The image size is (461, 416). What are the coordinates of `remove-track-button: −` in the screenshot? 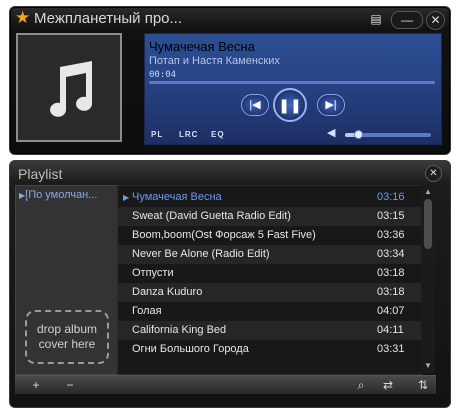 It's located at (70, 385).